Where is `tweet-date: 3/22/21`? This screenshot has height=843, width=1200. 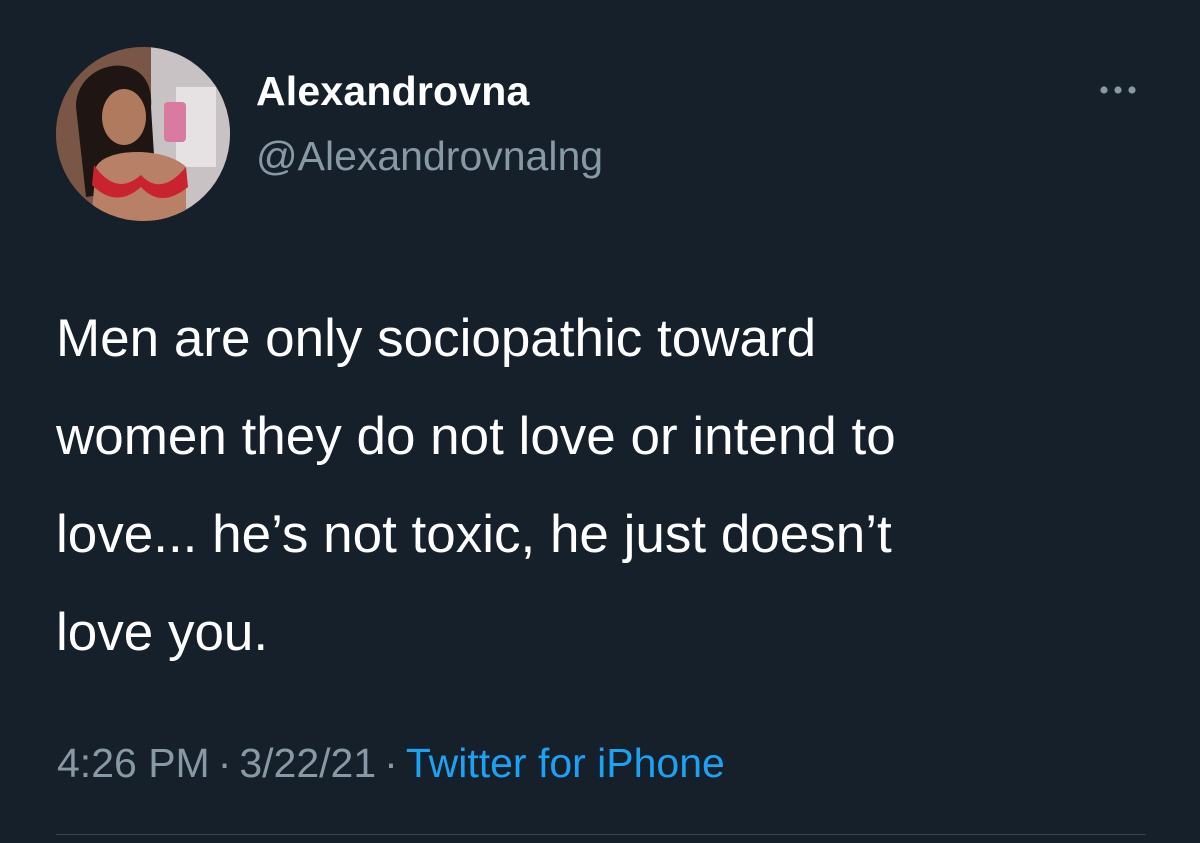 tweet-date: 3/22/21 is located at coordinates (307, 763).